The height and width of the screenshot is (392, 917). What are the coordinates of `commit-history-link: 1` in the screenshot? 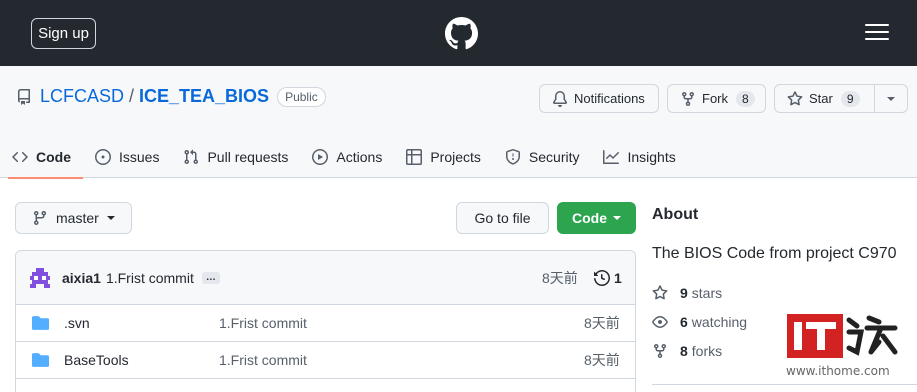 It's located at (608, 278).